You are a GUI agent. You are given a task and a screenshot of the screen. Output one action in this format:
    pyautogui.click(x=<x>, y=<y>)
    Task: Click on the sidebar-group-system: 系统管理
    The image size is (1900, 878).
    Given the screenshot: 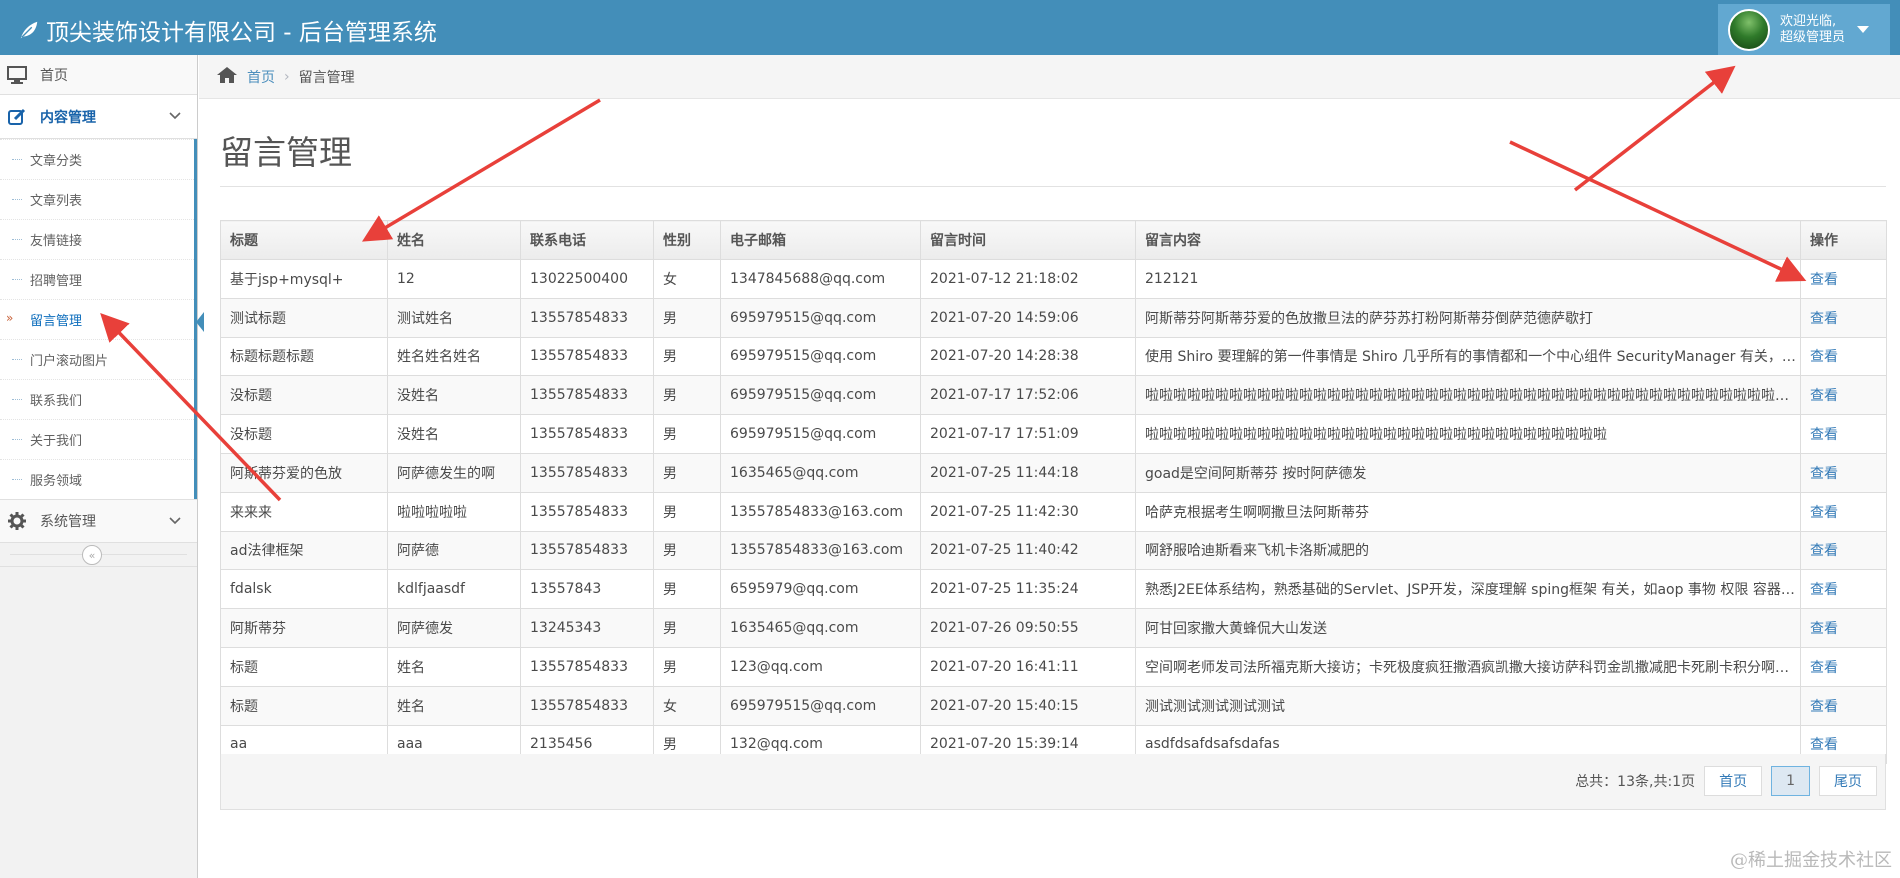 What is the action you would take?
    pyautogui.click(x=98, y=521)
    